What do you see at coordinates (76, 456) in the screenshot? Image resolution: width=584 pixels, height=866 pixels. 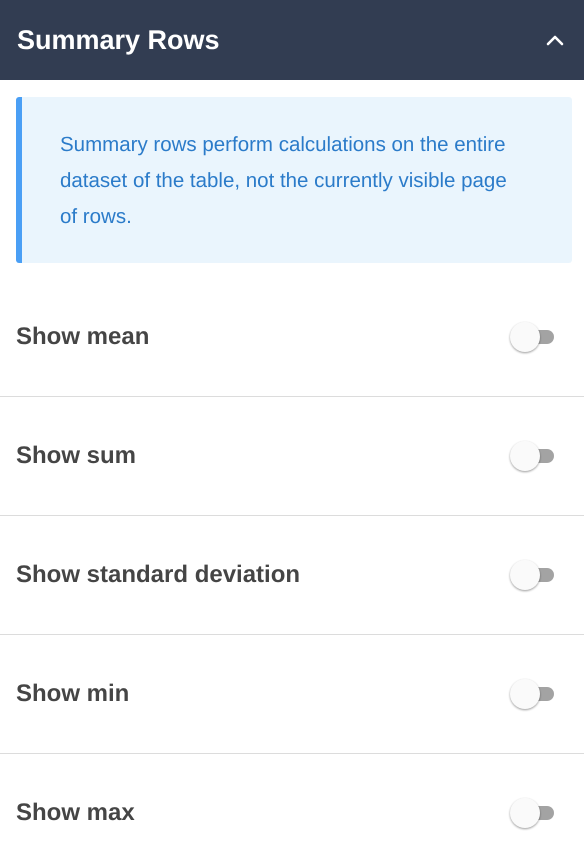 I see `option-label: Show sum` at bounding box center [76, 456].